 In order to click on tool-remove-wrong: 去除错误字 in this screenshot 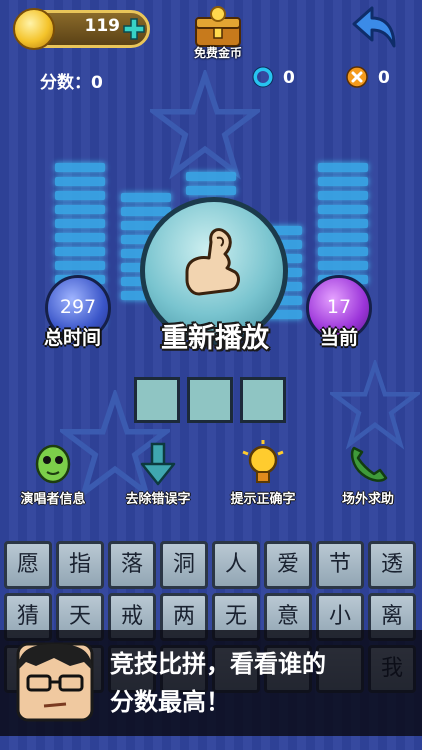, I will do `click(158, 475)`.